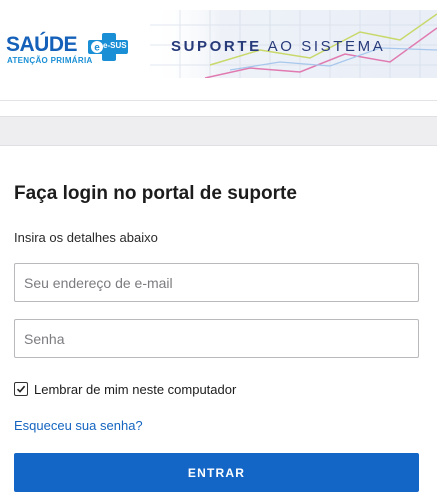  Describe the element at coordinates (86, 237) in the screenshot. I see `login-subtitle: Insira os detalhes abaixo` at that location.